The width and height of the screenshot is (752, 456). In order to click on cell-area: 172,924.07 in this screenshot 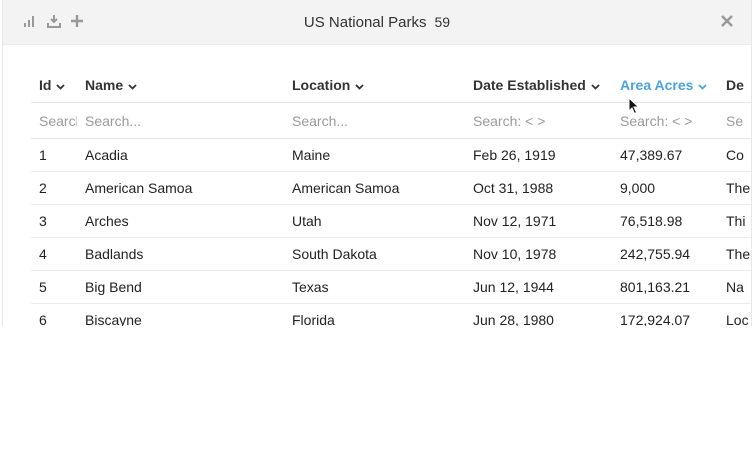, I will do `click(665, 314)`.